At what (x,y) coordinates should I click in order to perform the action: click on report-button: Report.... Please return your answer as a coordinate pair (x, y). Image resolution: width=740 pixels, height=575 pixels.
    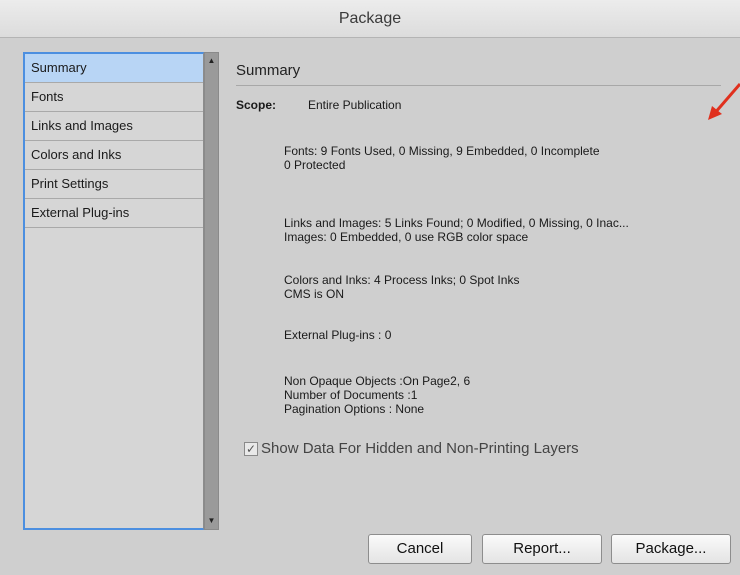
    Looking at the image, I should click on (542, 549).